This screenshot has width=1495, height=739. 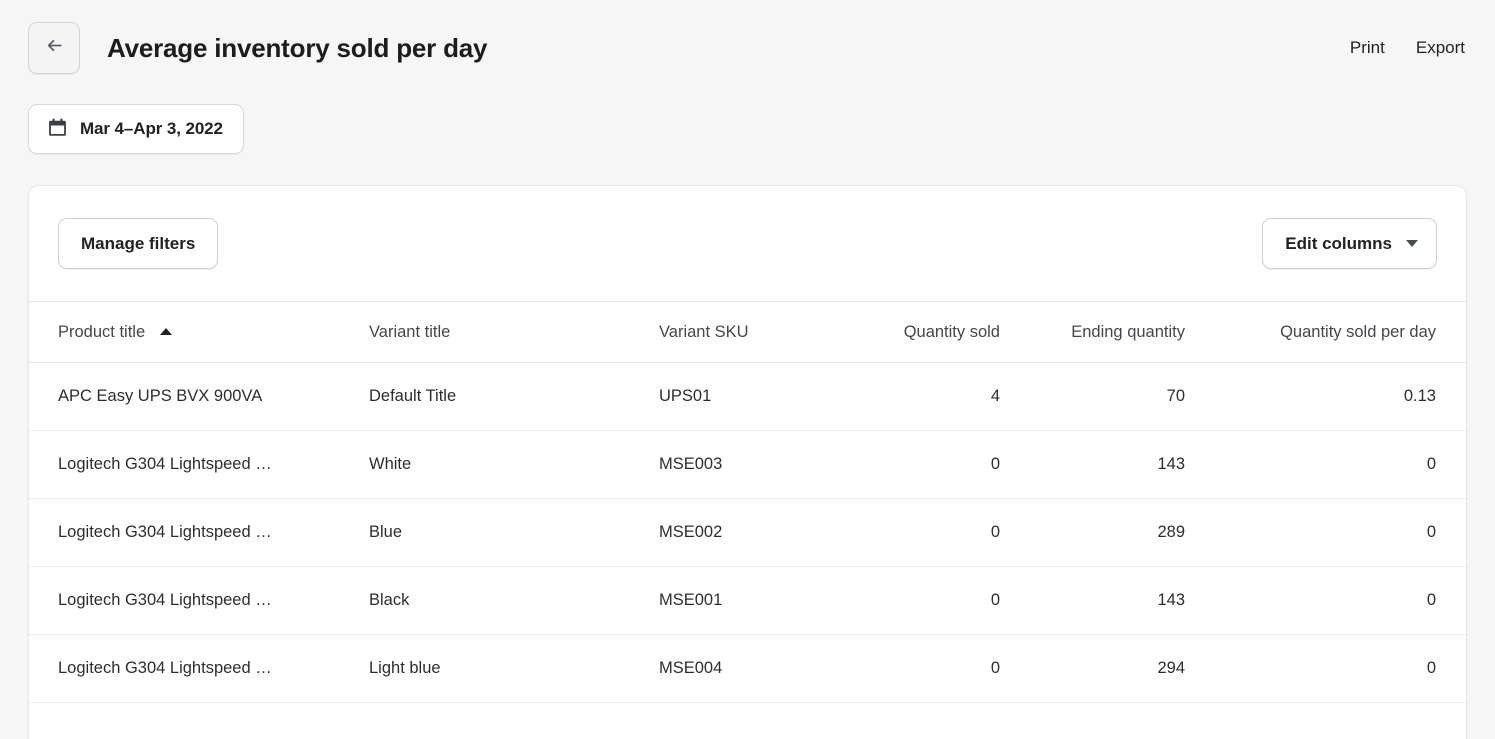 I want to click on column-header-product-title: Product title, so click(x=199, y=332).